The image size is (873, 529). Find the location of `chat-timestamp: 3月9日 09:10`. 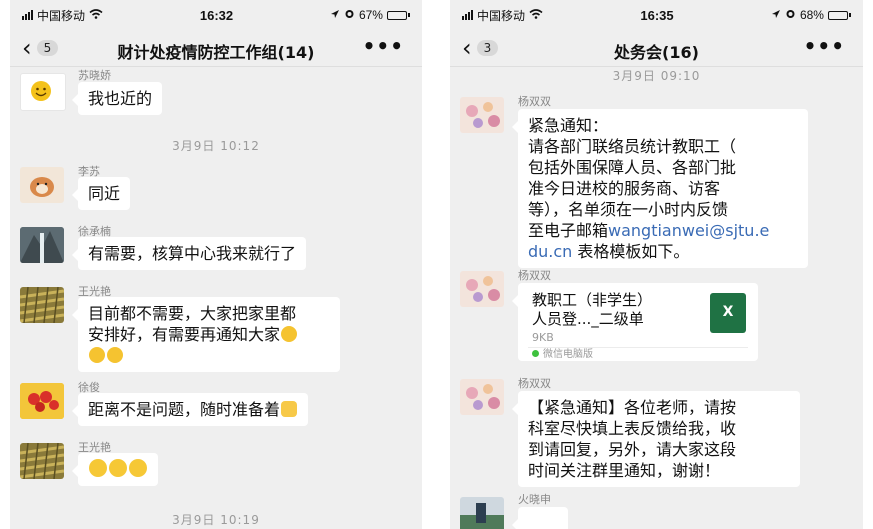

chat-timestamp: 3月9日 09:10 is located at coordinates (656, 76).